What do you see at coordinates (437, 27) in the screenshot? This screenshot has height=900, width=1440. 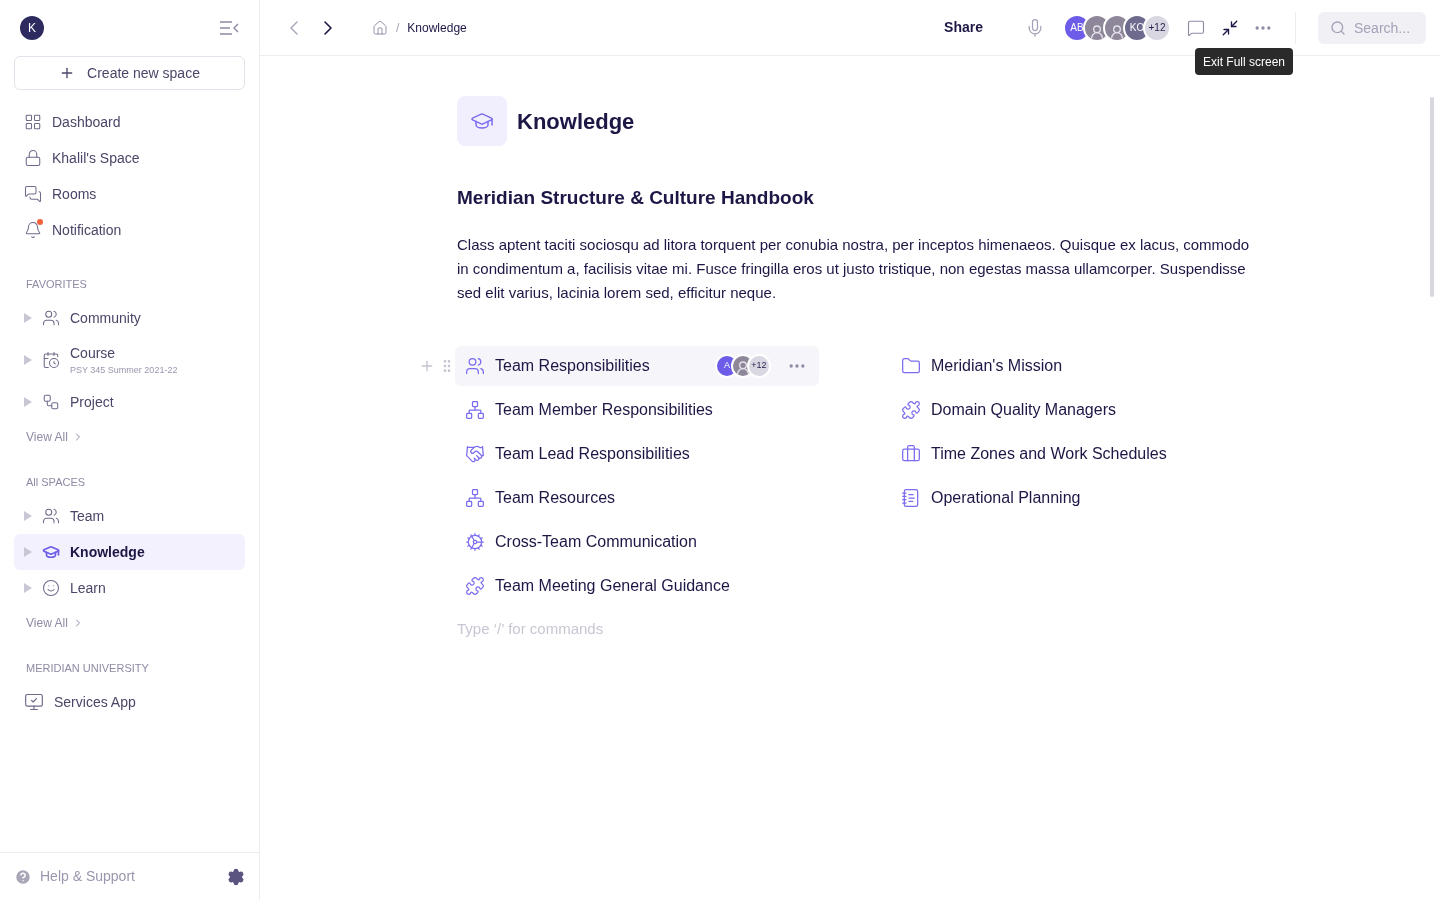 I see `breadcrumb-item: Knowledge` at bounding box center [437, 27].